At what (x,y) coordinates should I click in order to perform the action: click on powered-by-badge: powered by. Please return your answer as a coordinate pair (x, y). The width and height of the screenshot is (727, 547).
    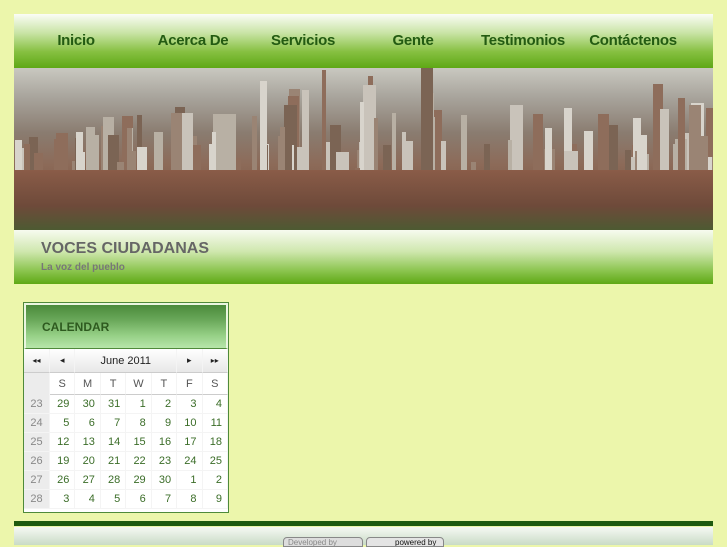
    Looking at the image, I should click on (405, 542).